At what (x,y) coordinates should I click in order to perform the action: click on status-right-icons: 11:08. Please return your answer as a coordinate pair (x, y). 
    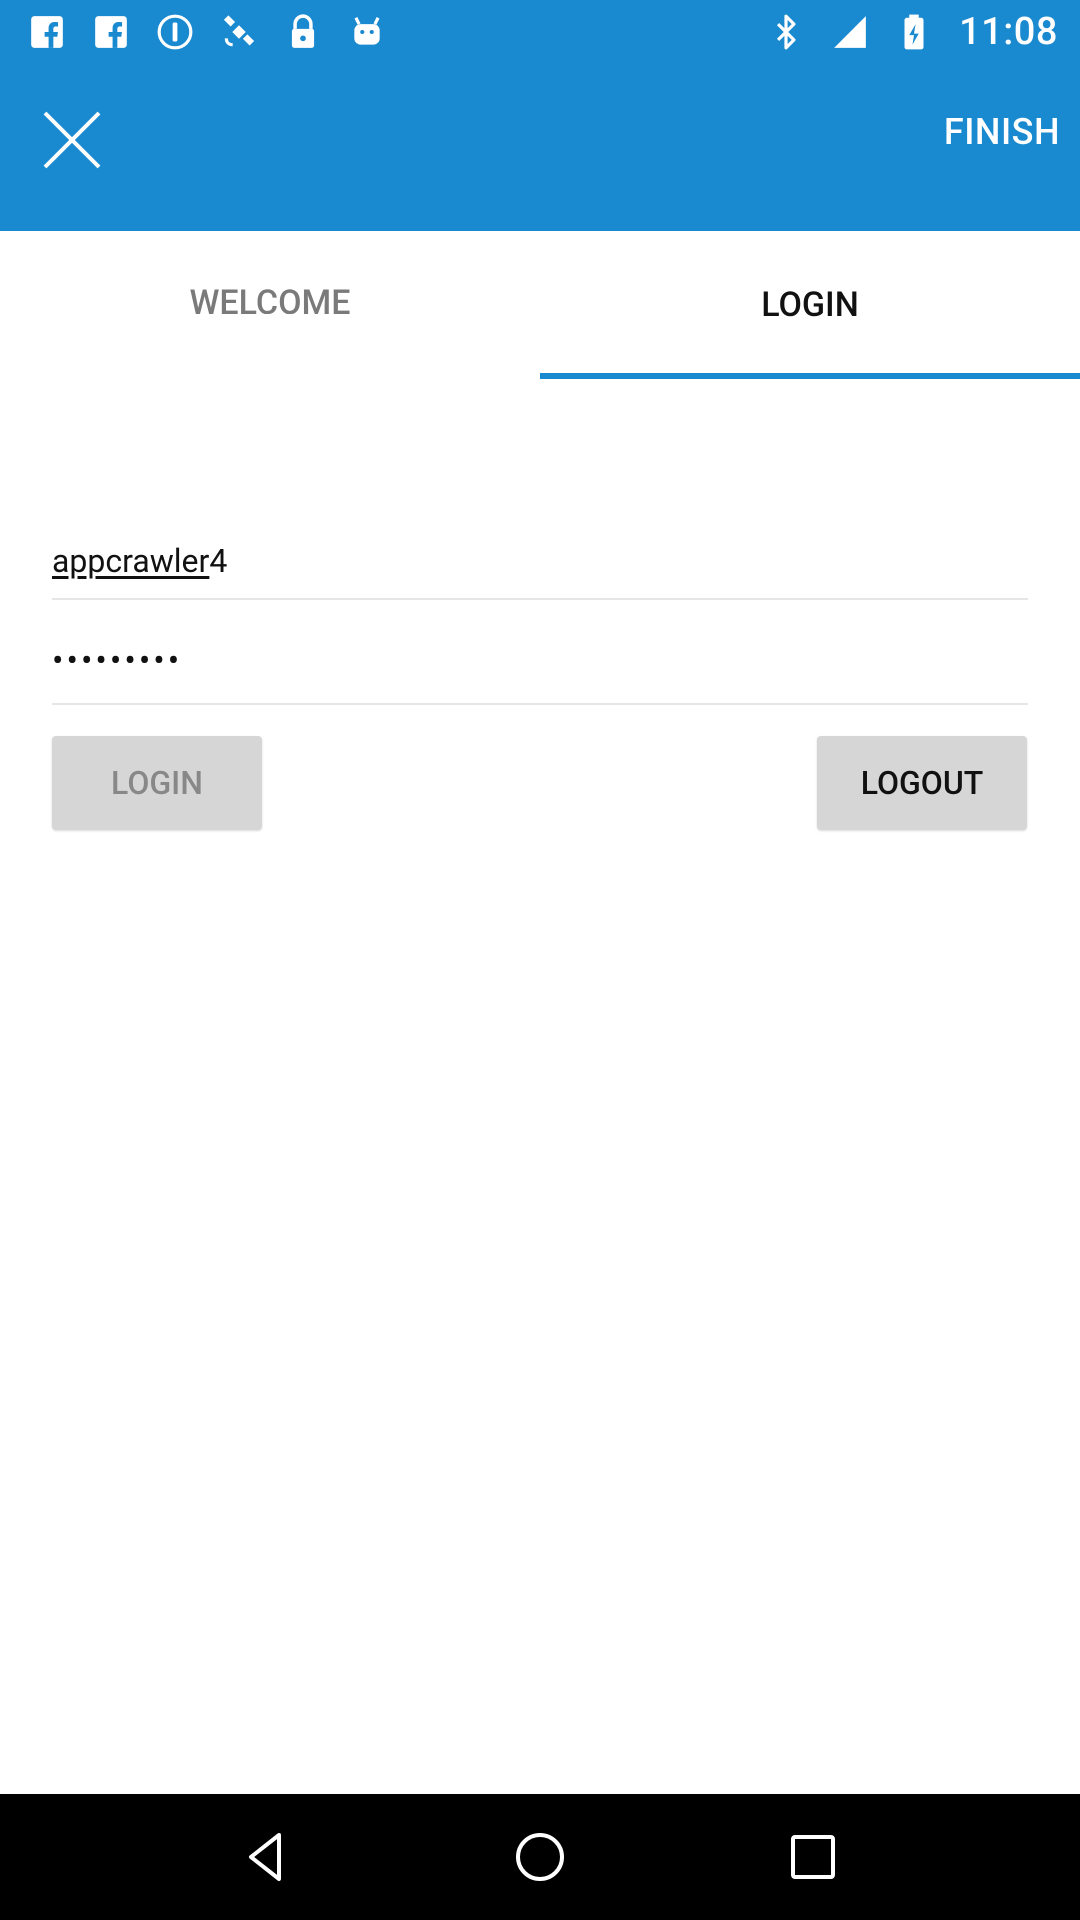
    Looking at the image, I should click on (912, 32).